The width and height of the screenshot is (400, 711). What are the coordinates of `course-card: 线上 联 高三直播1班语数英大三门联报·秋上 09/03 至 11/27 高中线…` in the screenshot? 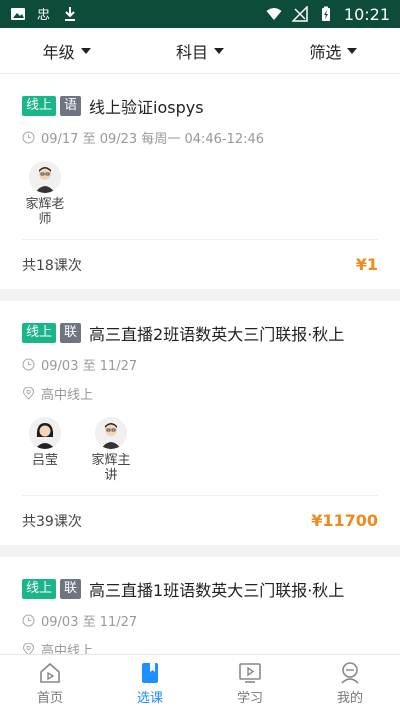 It's located at (200, 605).